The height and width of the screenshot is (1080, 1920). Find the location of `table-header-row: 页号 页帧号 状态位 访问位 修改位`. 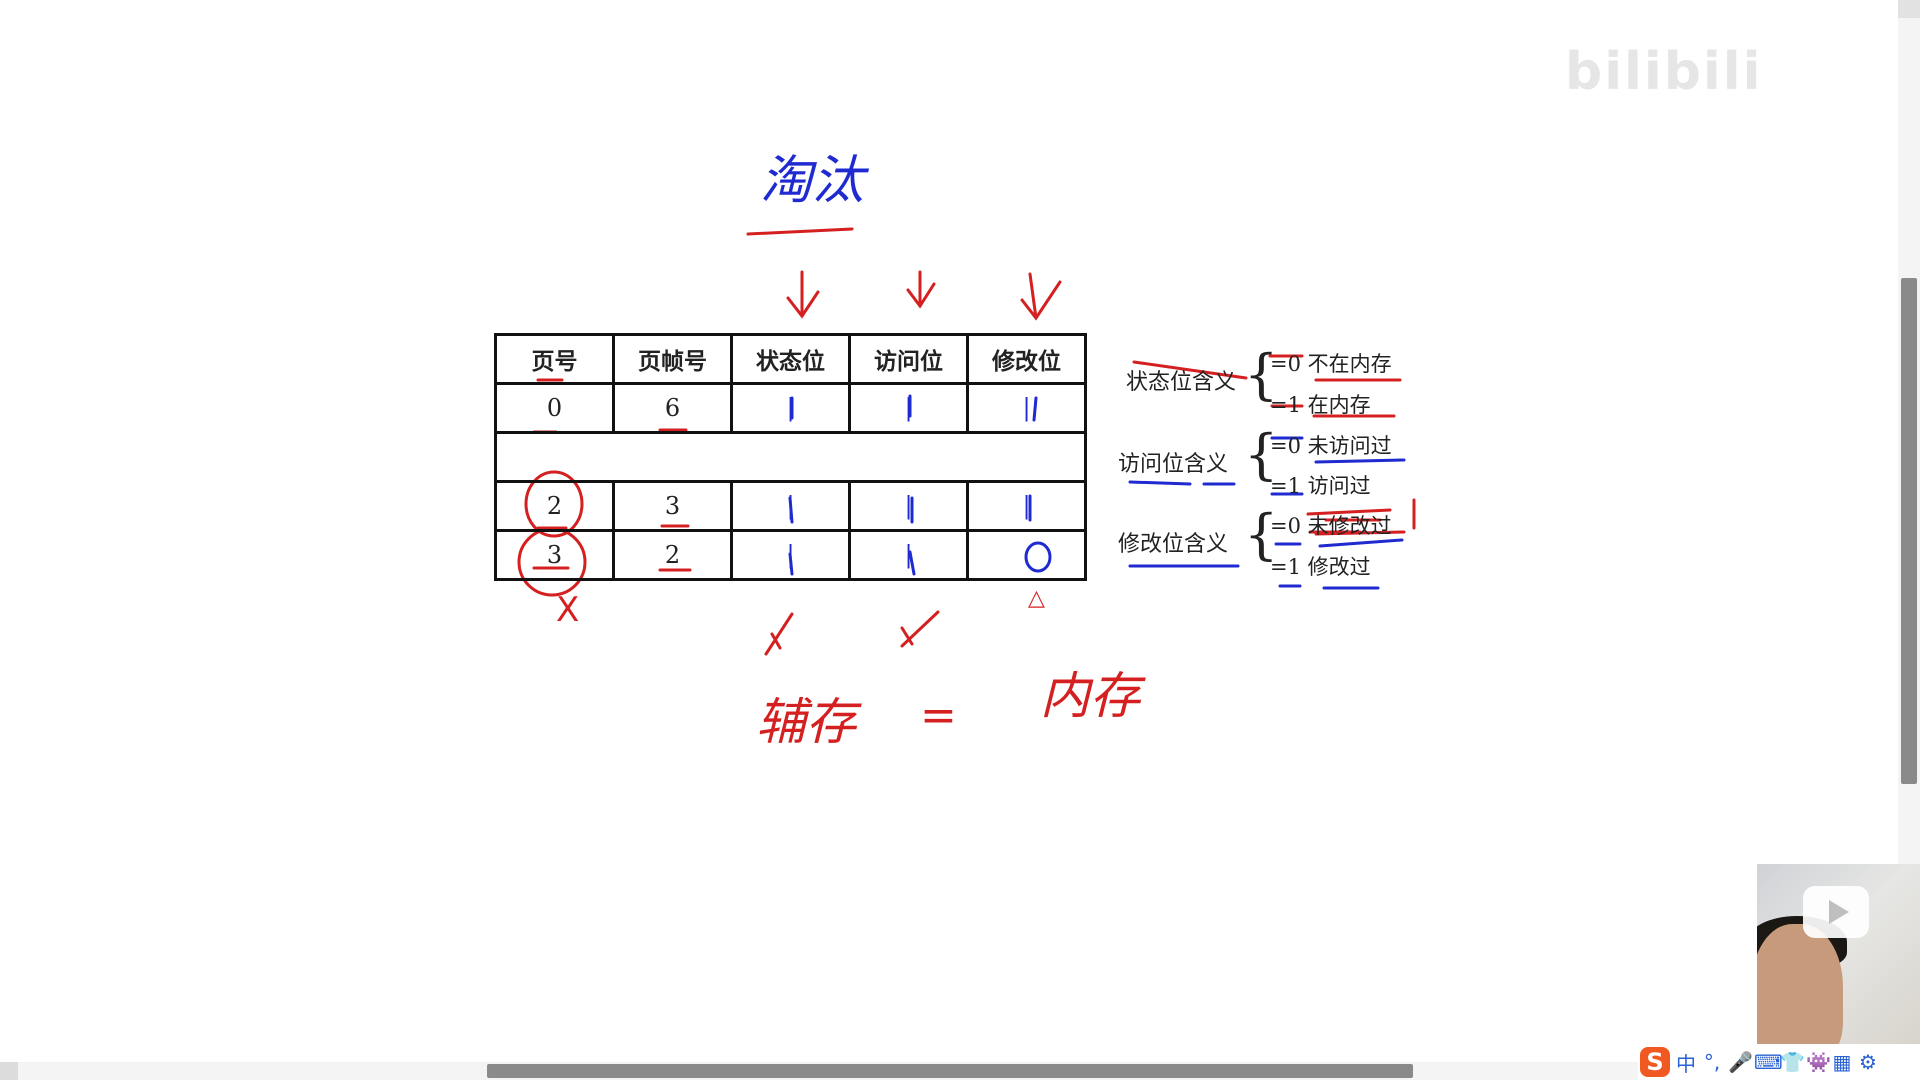

table-header-row: 页号 页帧号 状态位 访问位 修改位 is located at coordinates (790, 359).